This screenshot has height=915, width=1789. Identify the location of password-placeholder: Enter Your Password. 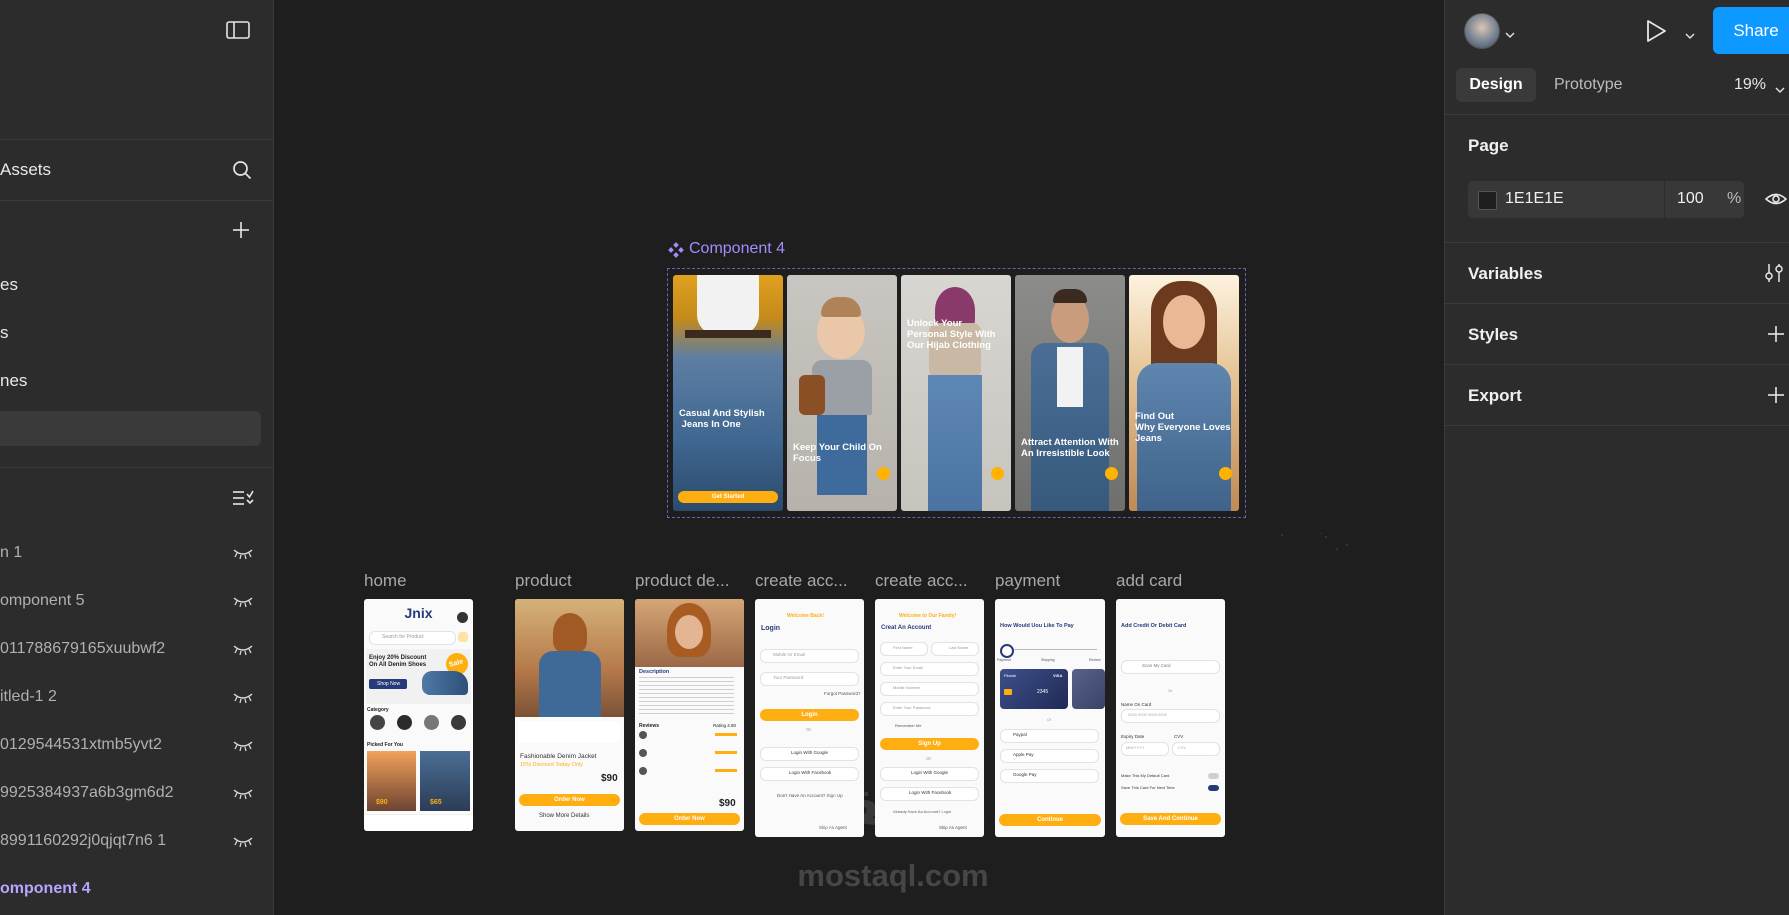
(912, 707).